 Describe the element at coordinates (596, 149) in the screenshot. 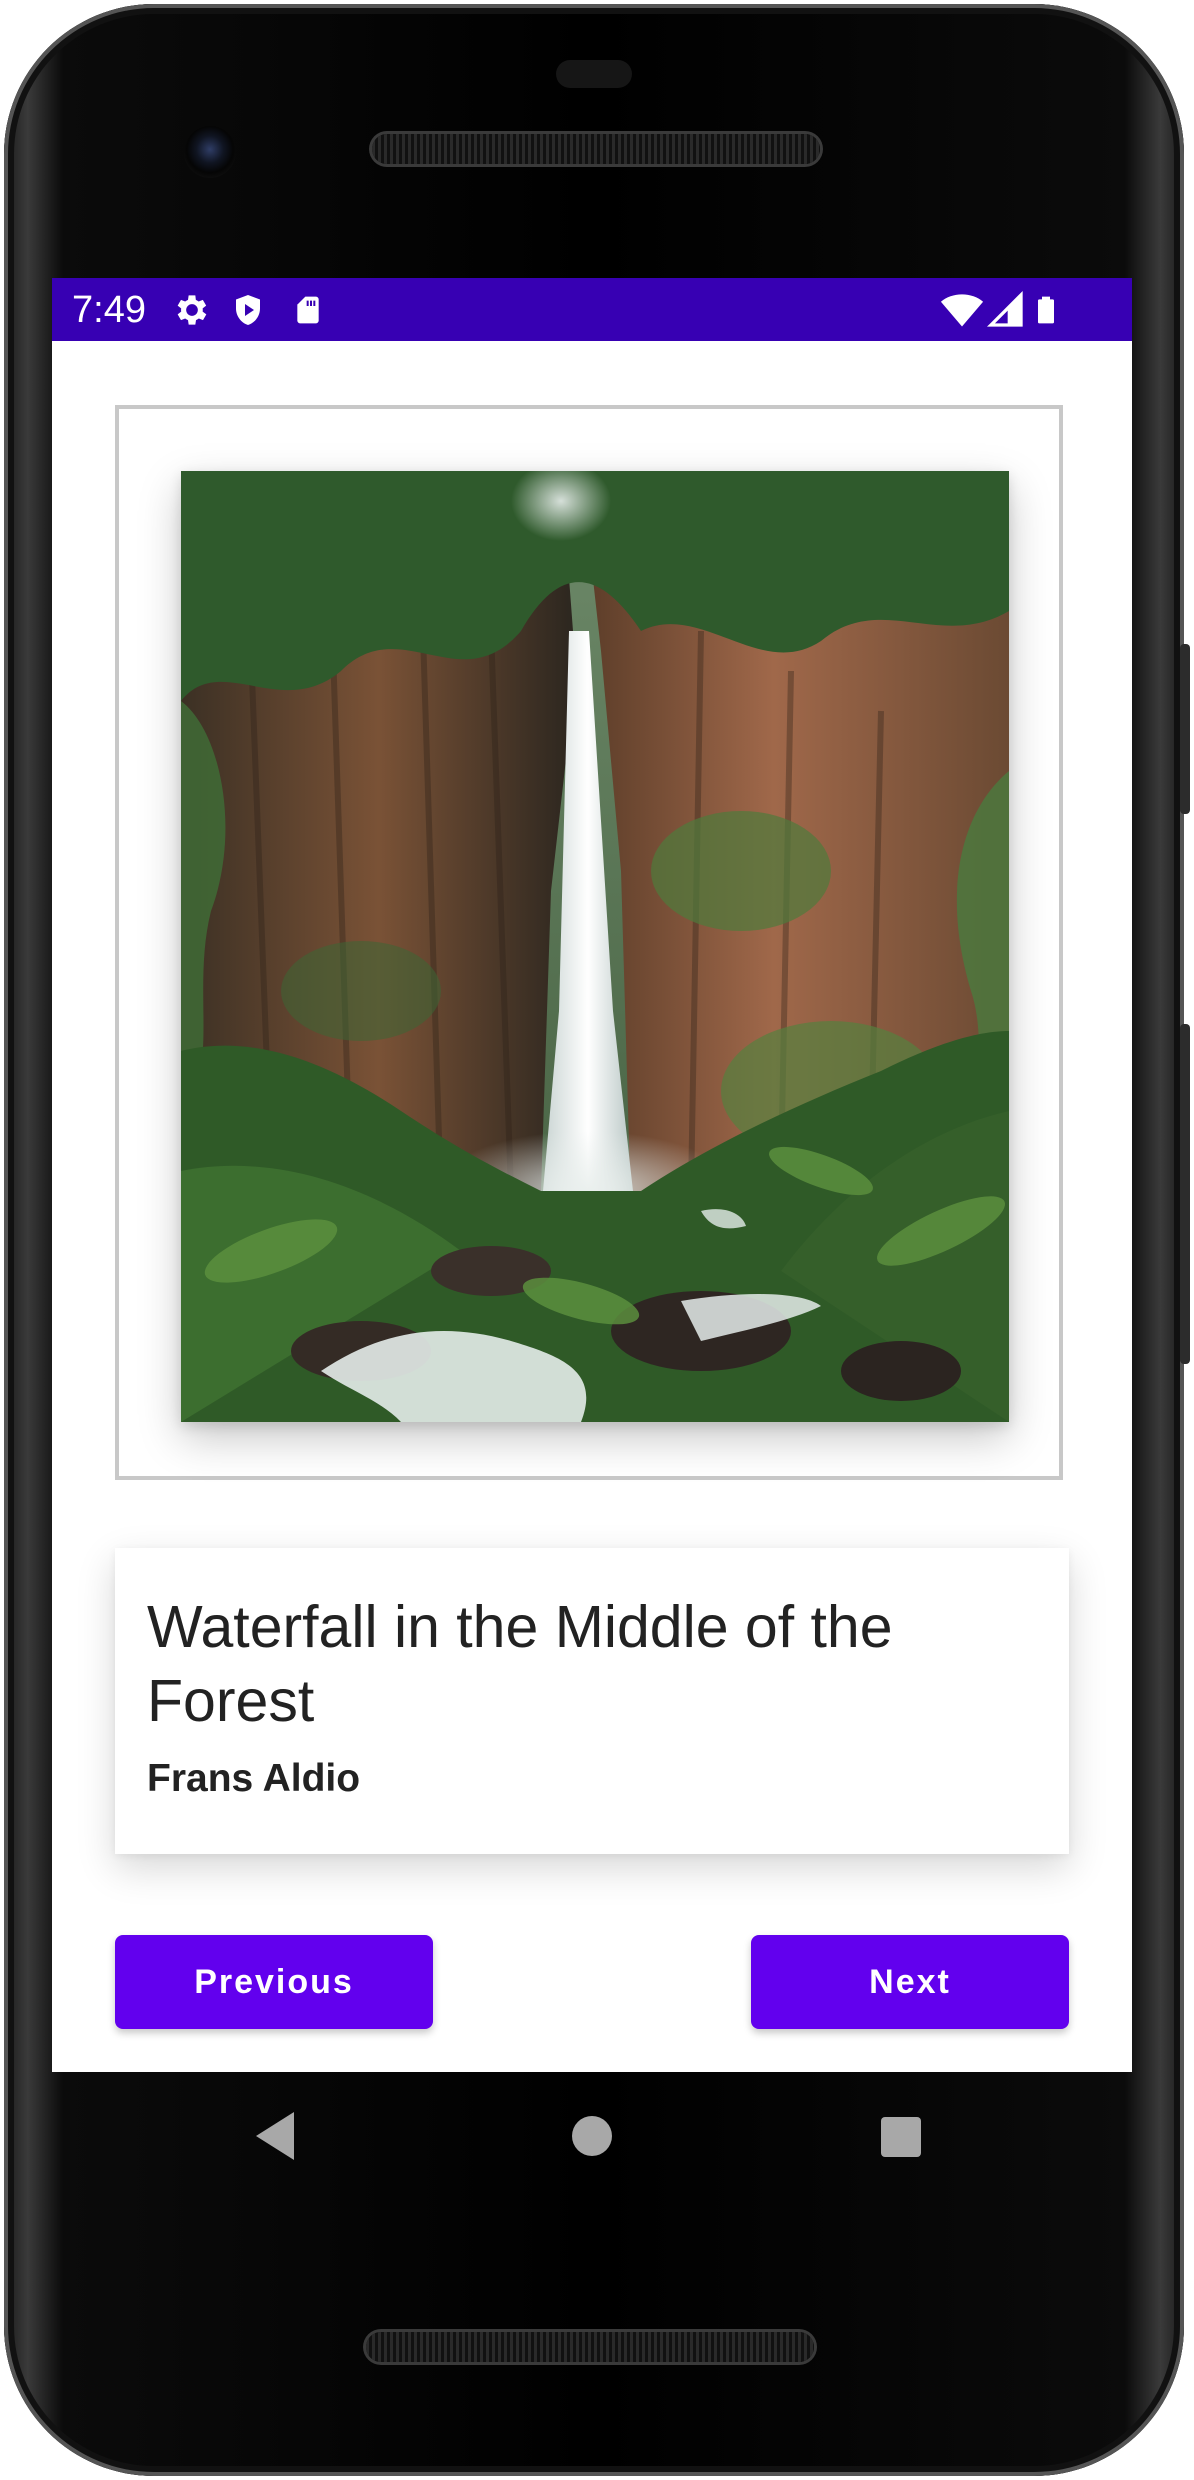

I see `top-speaker` at that location.